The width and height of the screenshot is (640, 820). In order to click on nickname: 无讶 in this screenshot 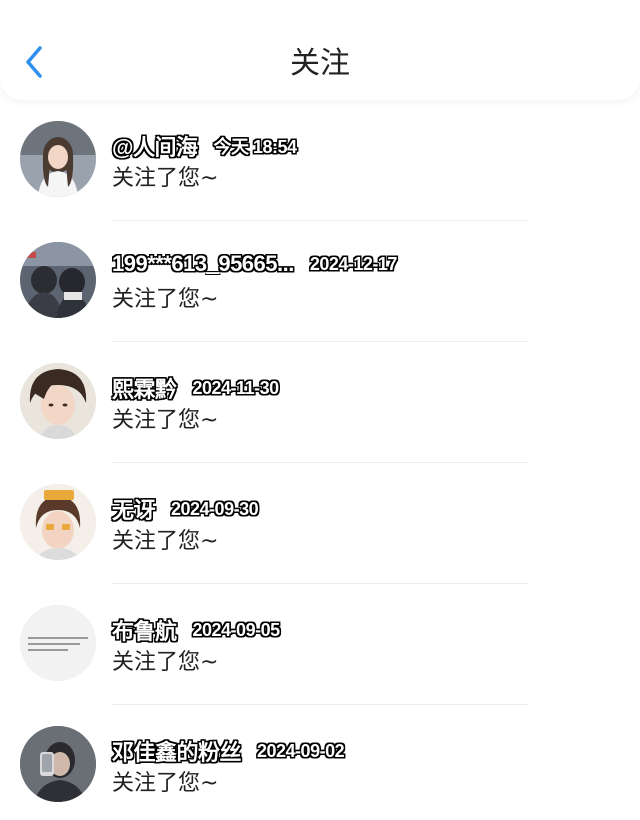, I will do `click(134, 509)`.